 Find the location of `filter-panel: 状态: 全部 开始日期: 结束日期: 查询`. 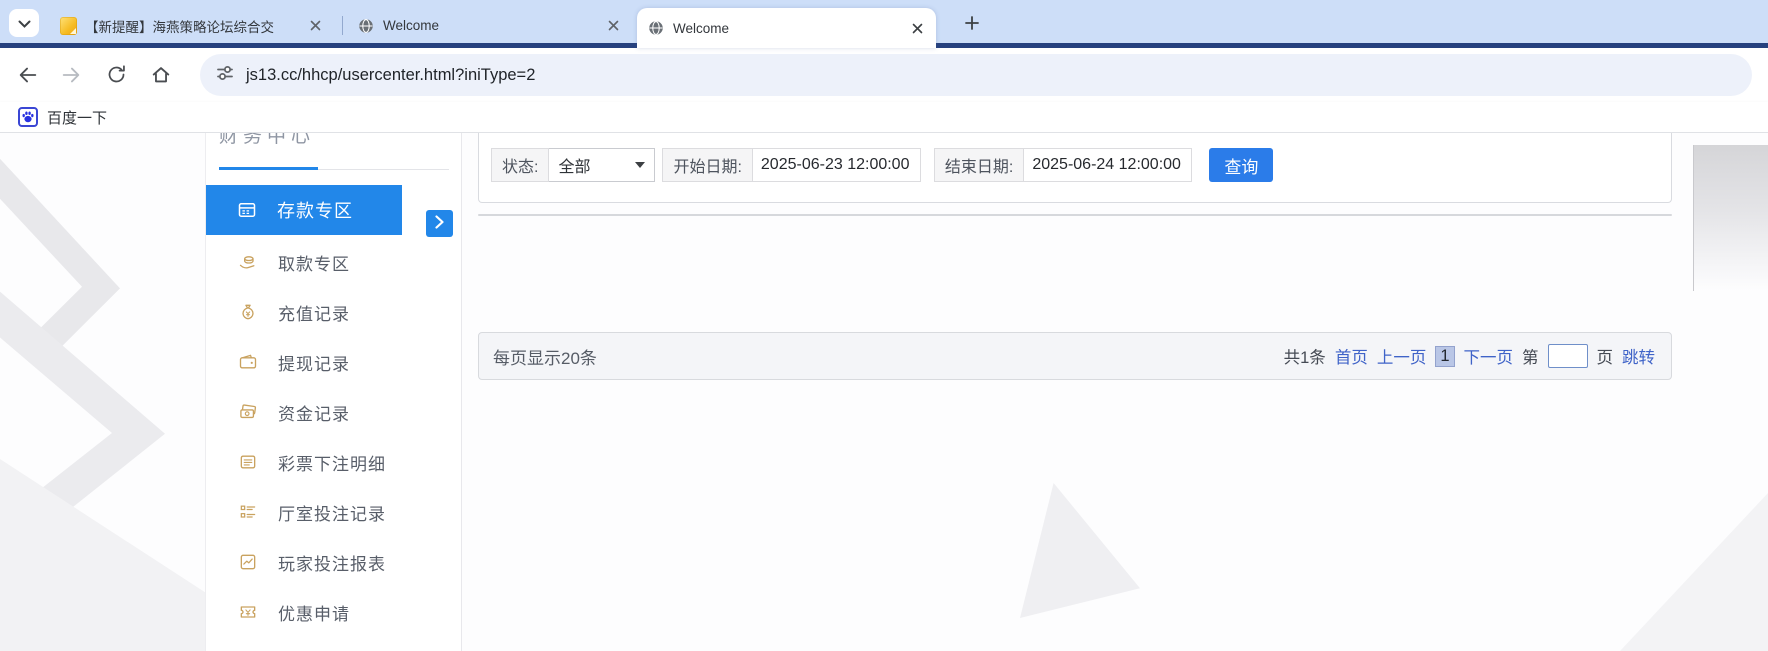

filter-panel: 状态: 全部 开始日期: 结束日期: 查询 is located at coordinates (1075, 168).